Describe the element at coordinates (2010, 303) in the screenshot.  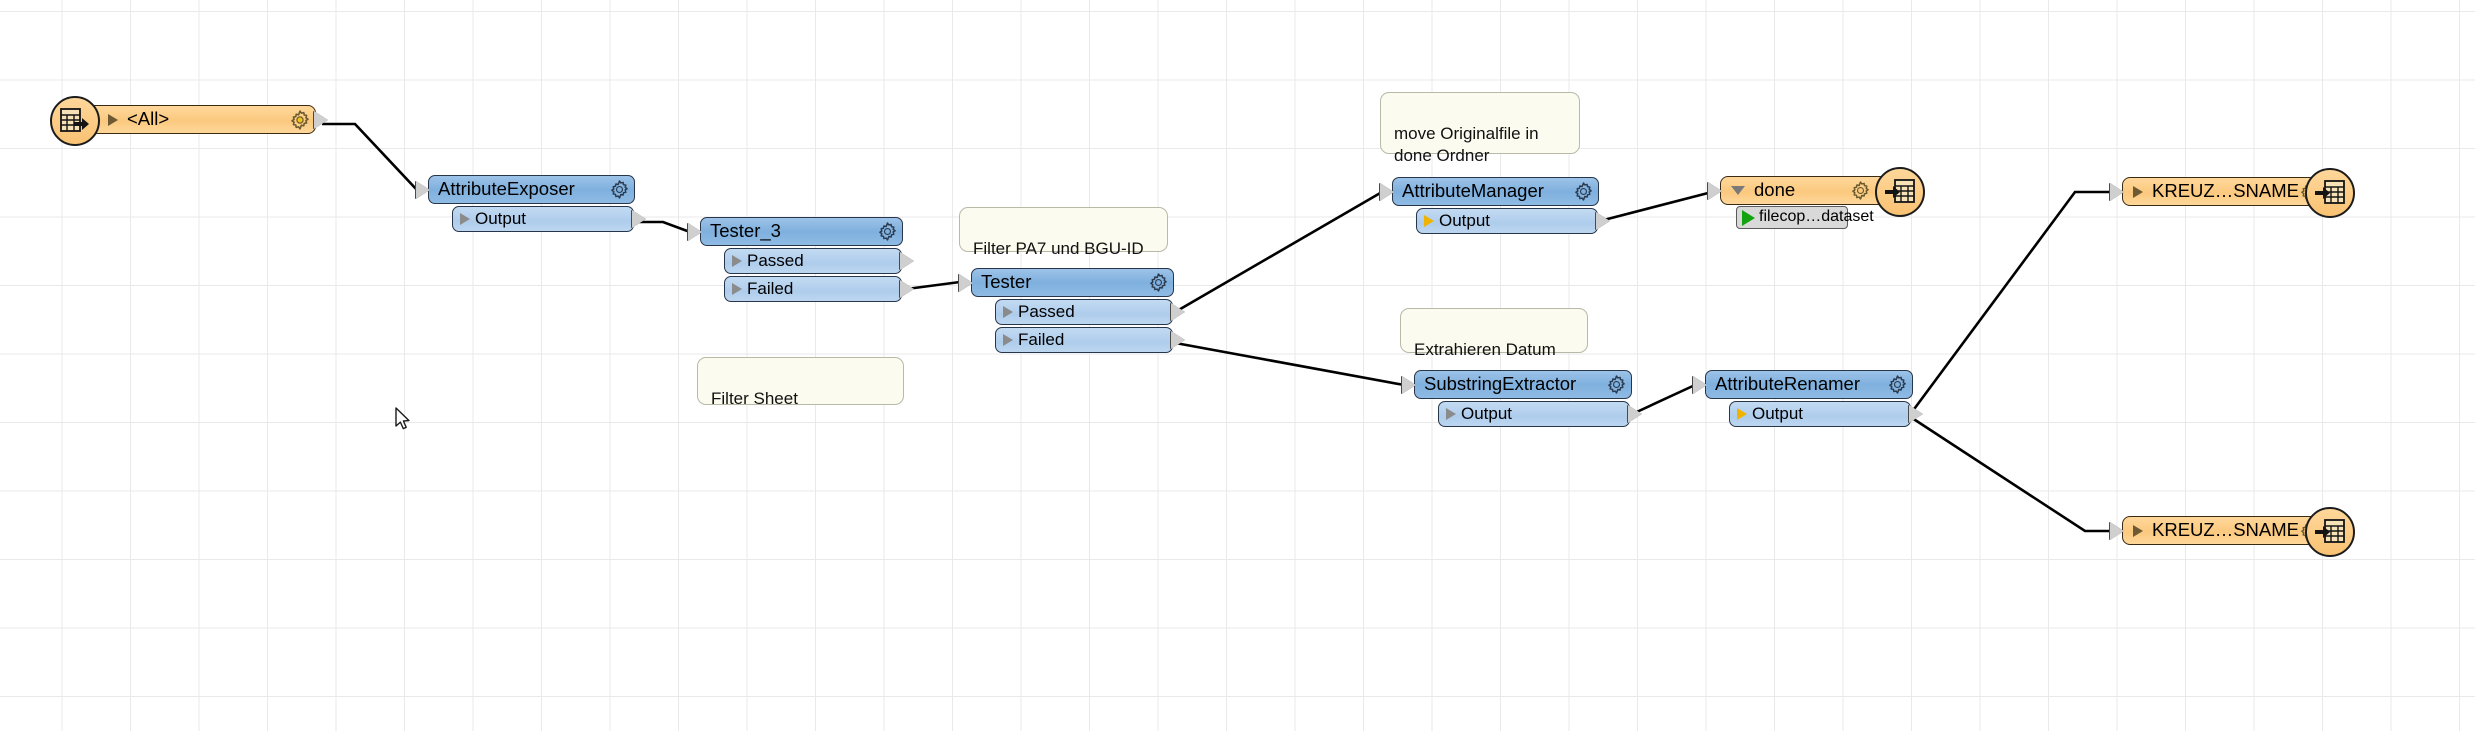
I see `connection-attribute_renamer-to-kreuz_writer_top` at that location.